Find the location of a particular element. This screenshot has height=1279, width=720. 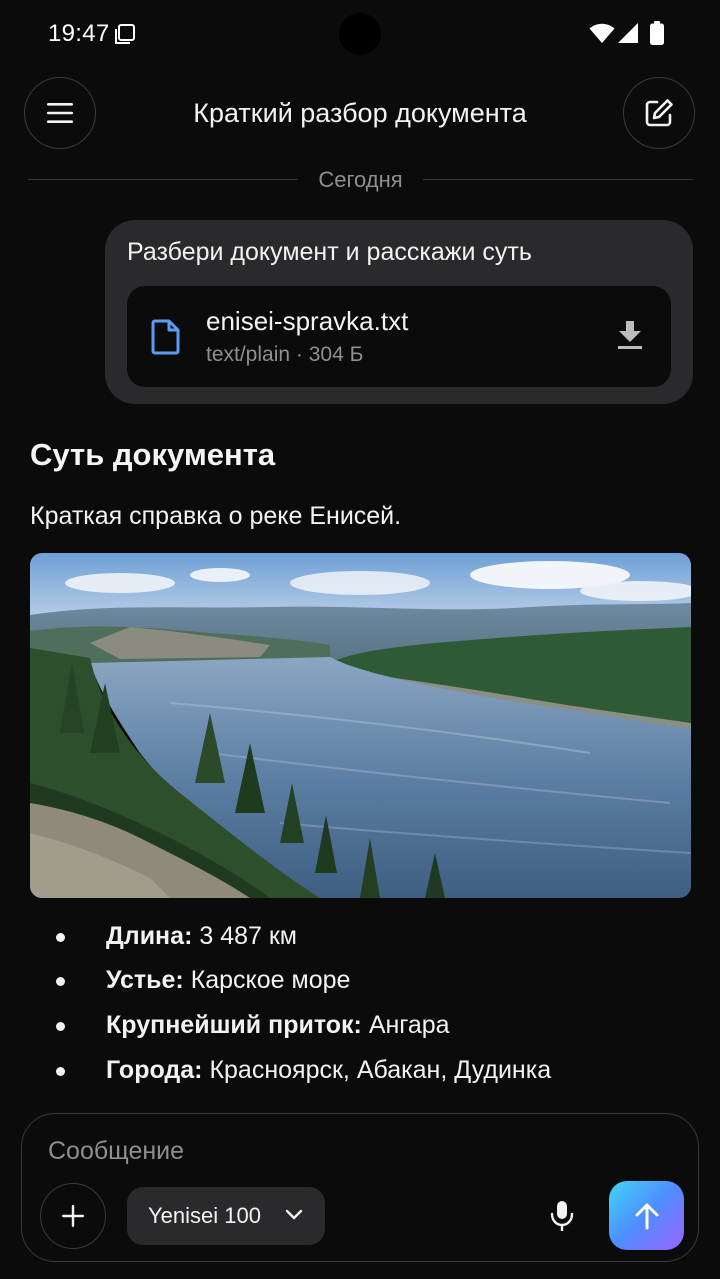

app-header: Краткий разбор документа is located at coordinates (360, 114).